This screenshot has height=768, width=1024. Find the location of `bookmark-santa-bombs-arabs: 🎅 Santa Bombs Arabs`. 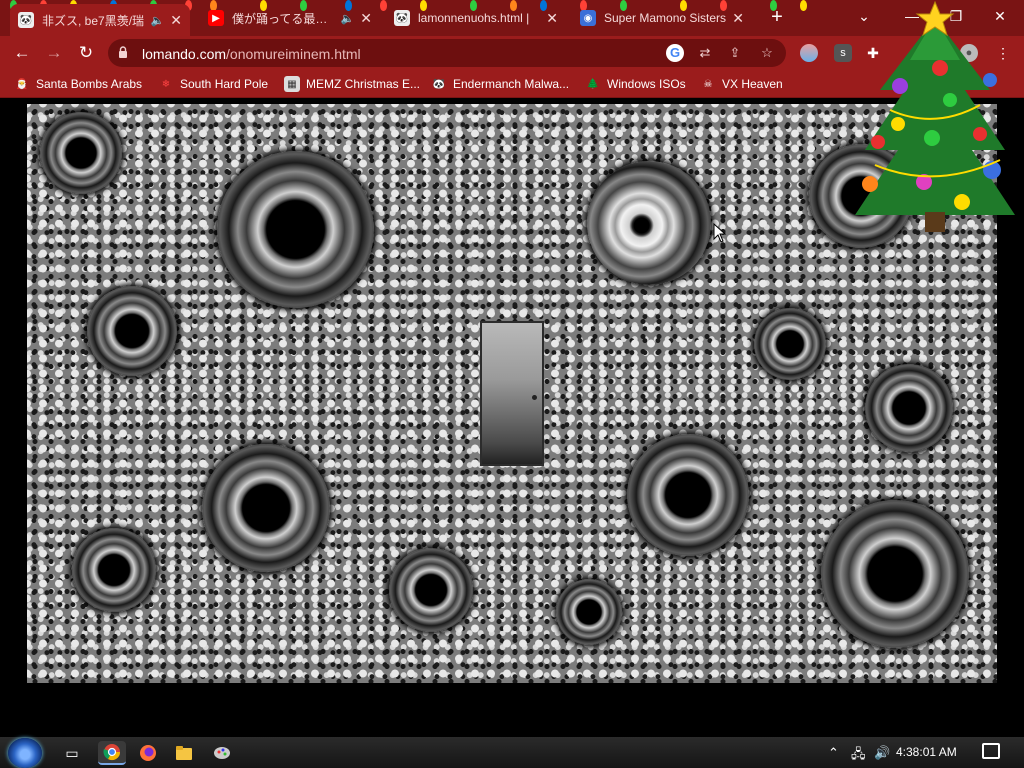

bookmark-santa-bombs-arabs: 🎅 Santa Bombs Arabs is located at coordinates (78, 84).